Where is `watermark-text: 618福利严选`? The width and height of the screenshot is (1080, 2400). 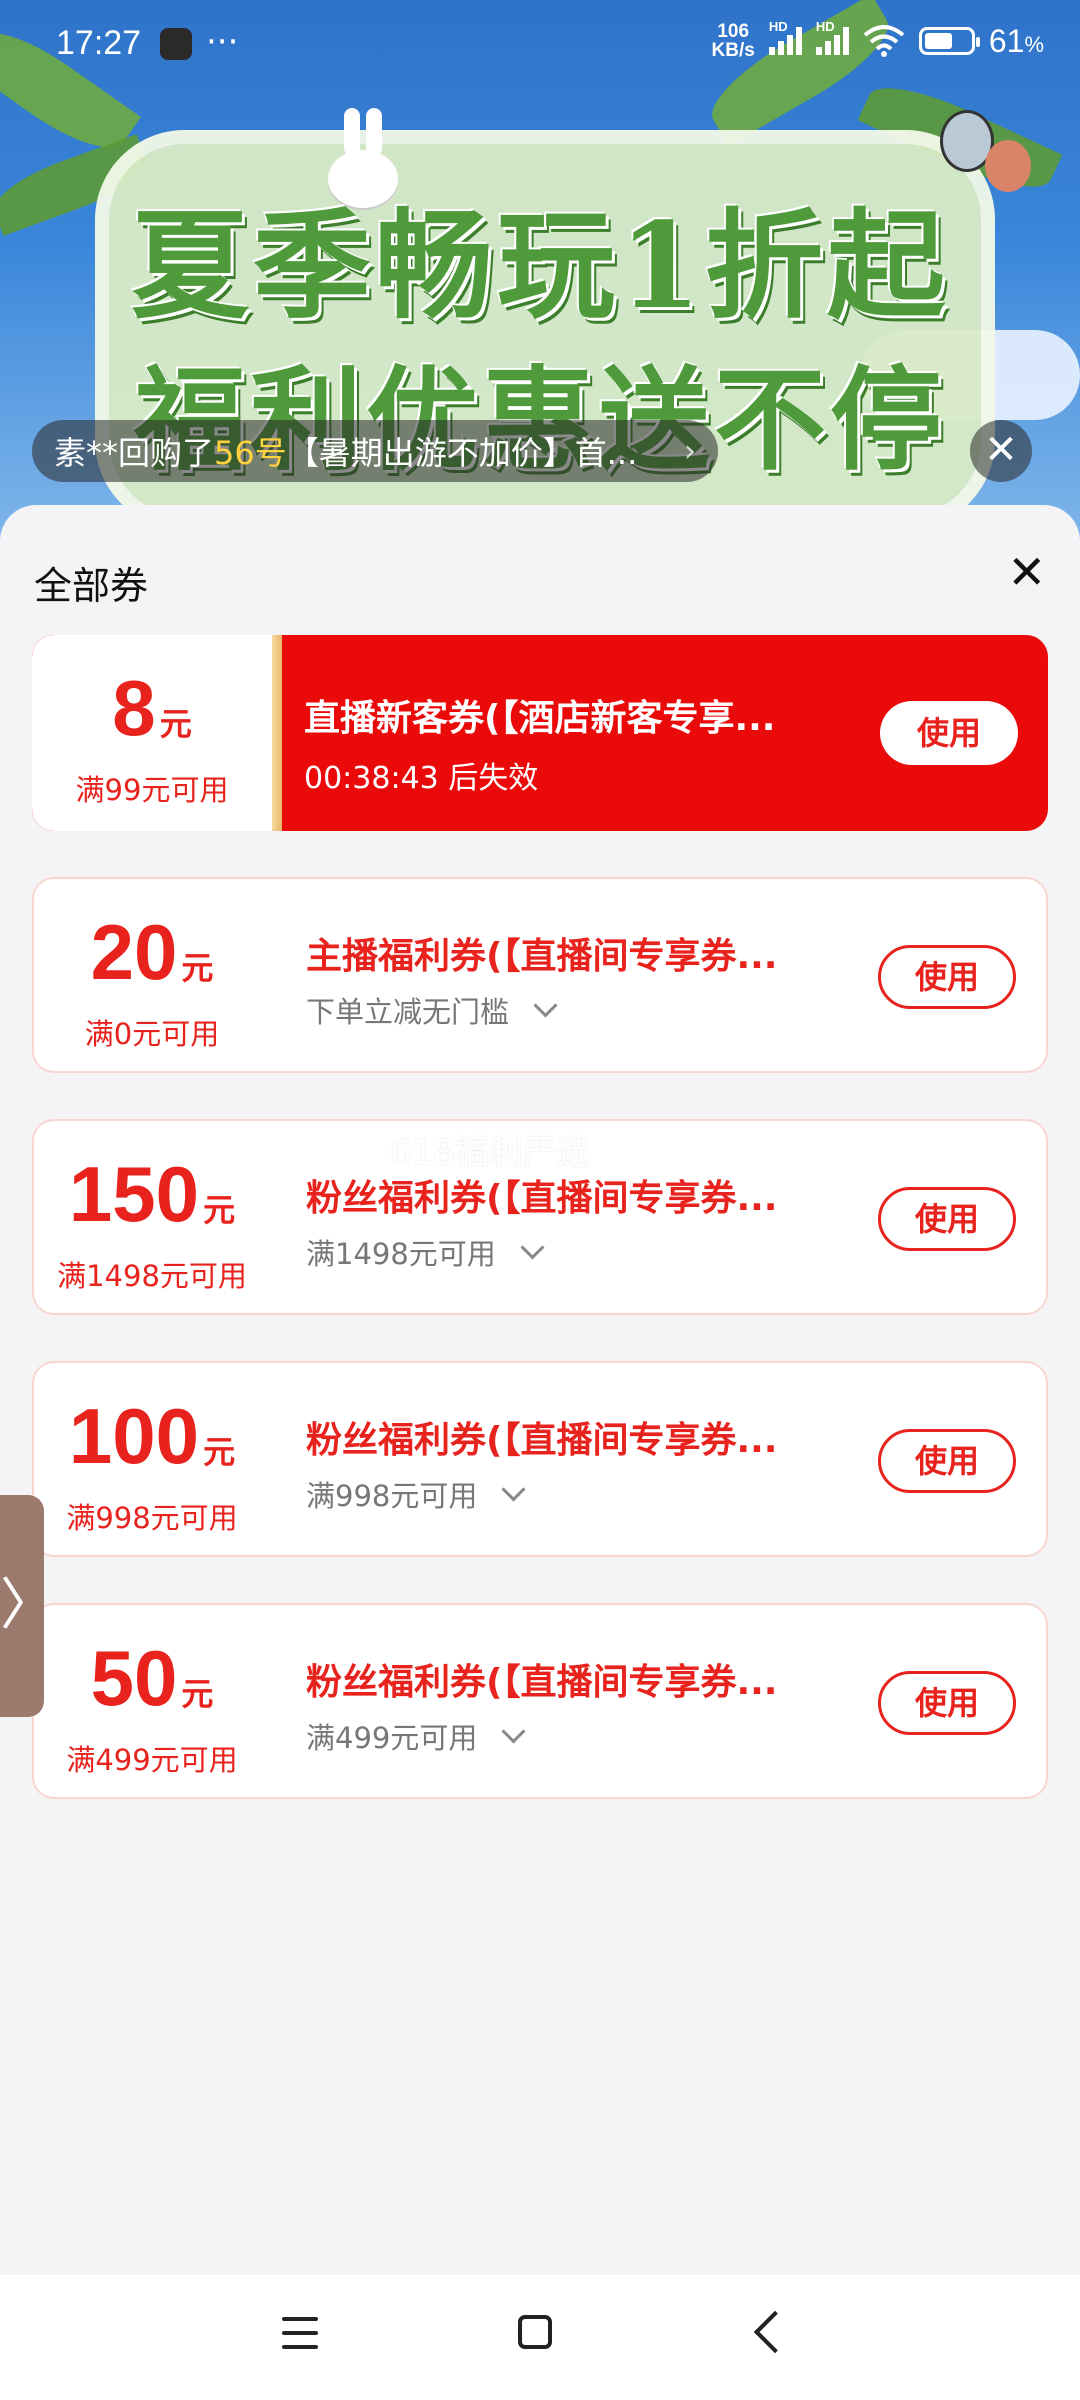
watermark-text: 618福利严选 is located at coordinates (490, 1153).